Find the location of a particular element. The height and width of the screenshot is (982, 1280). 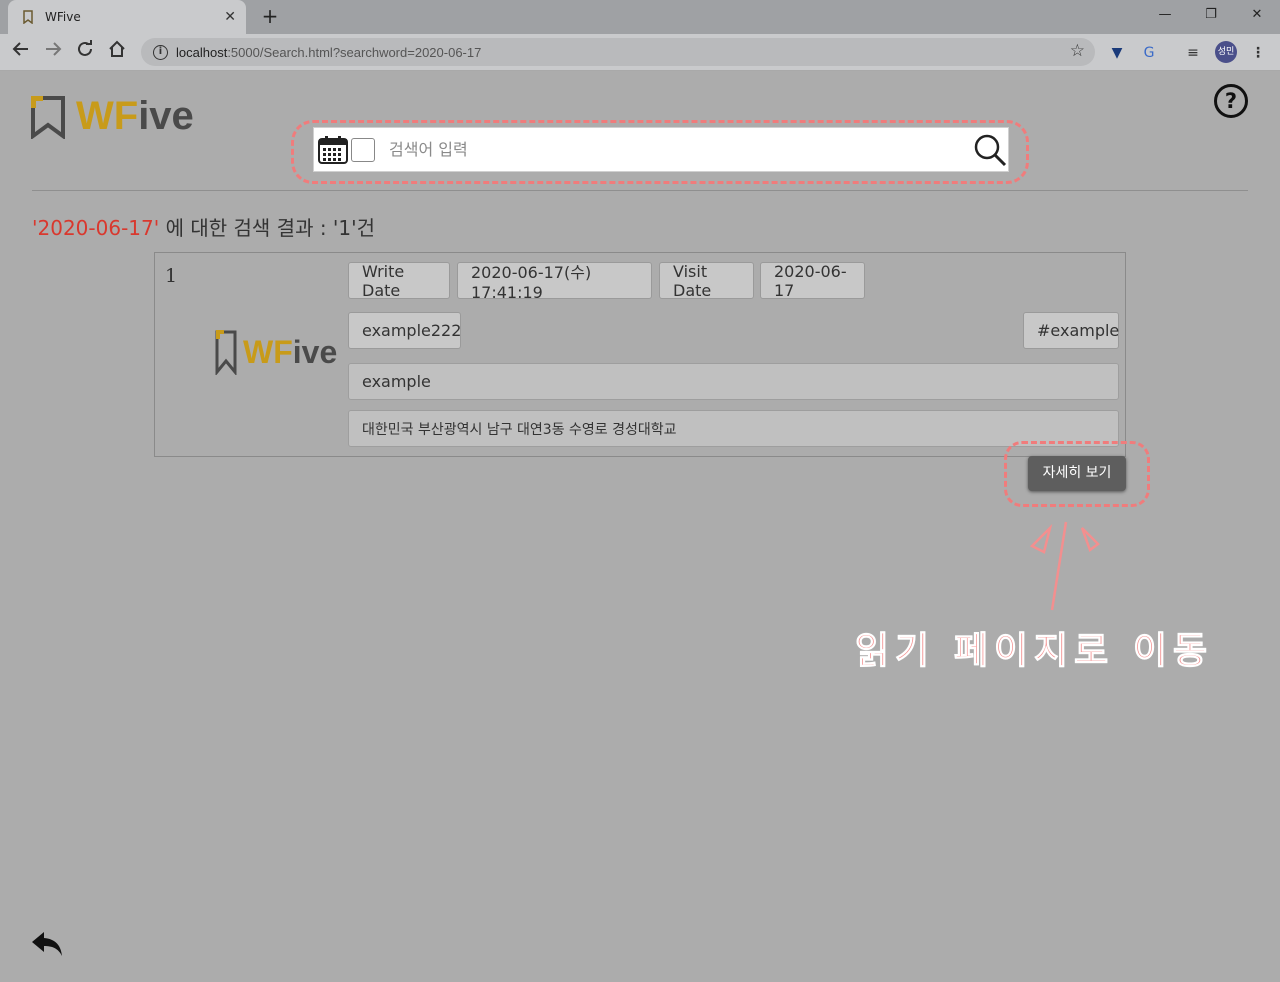

extension-v-icon: ▼ is located at coordinates (1117, 53).